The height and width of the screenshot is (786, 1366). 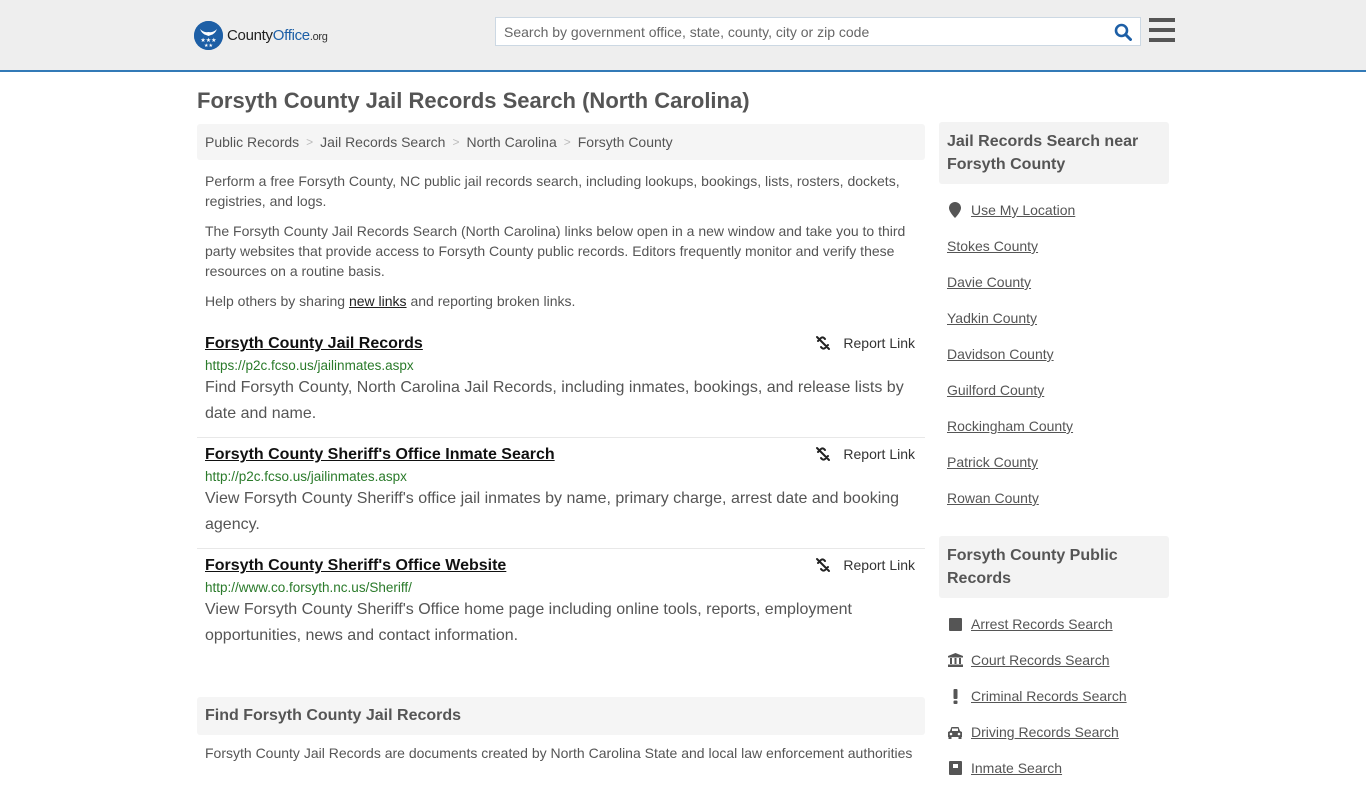 I want to click on jail-icon, so click(x=955, y=768).